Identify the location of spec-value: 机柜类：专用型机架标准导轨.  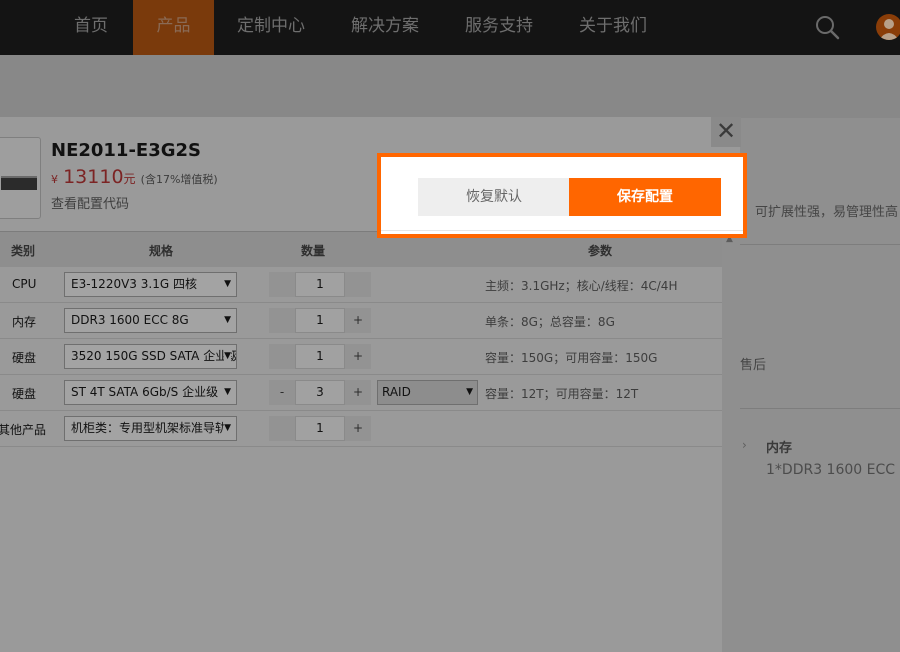
(149, 428).